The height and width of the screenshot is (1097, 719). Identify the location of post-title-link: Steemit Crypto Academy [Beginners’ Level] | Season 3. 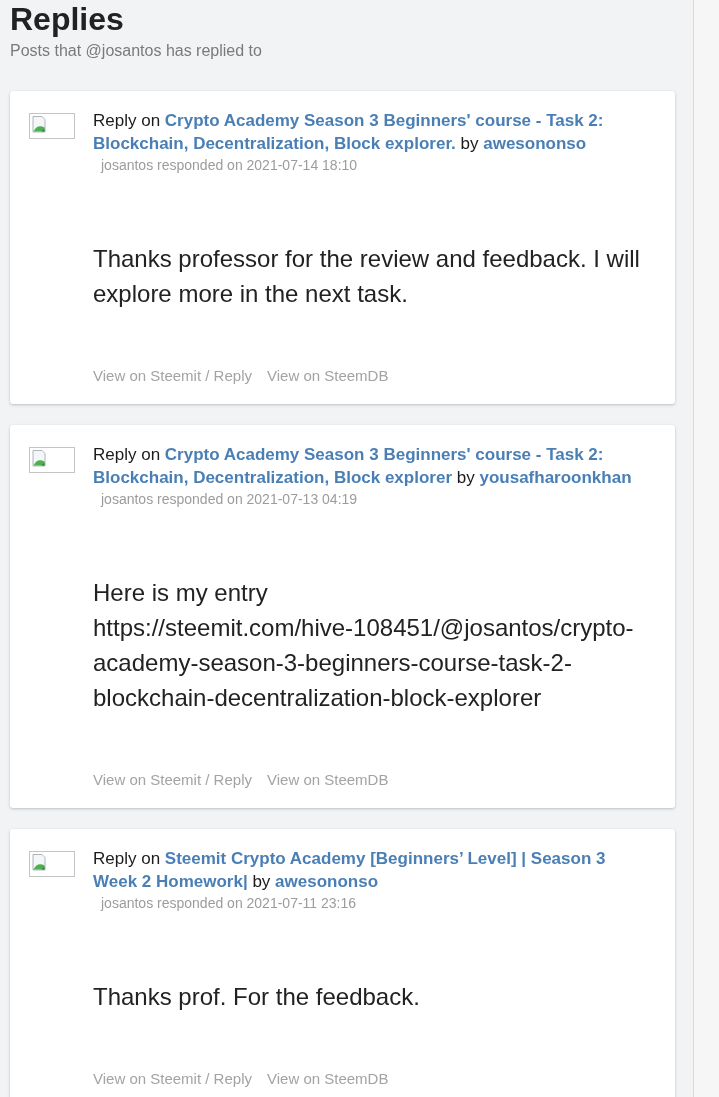
(385, 858).